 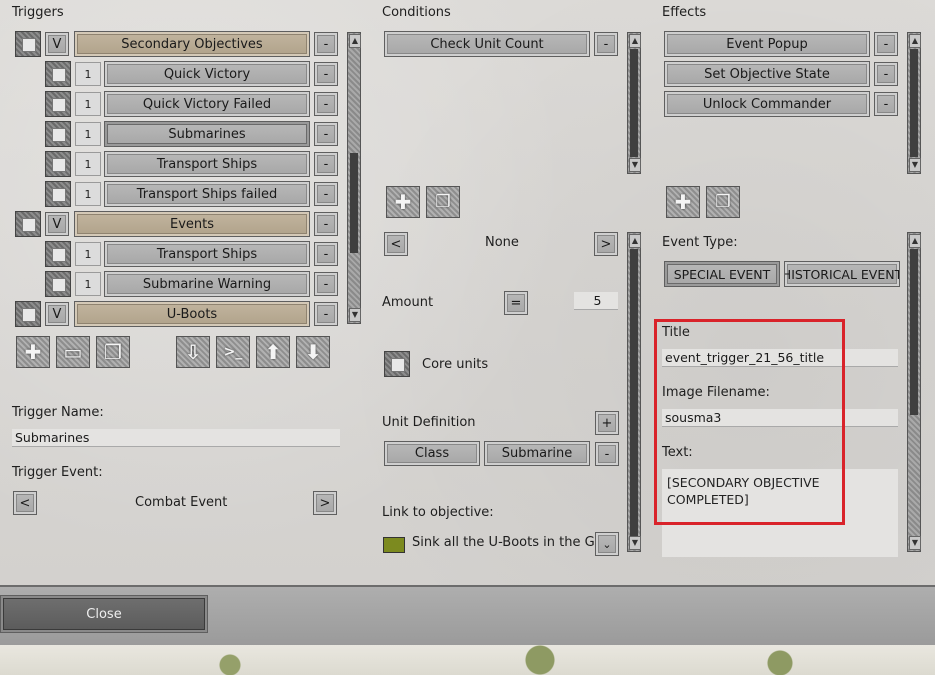 What do you see at coordinates (537, 453) in the screenshot?
I see `unit-definition-value-cell: Submarine` at bounding box center [537, 453].